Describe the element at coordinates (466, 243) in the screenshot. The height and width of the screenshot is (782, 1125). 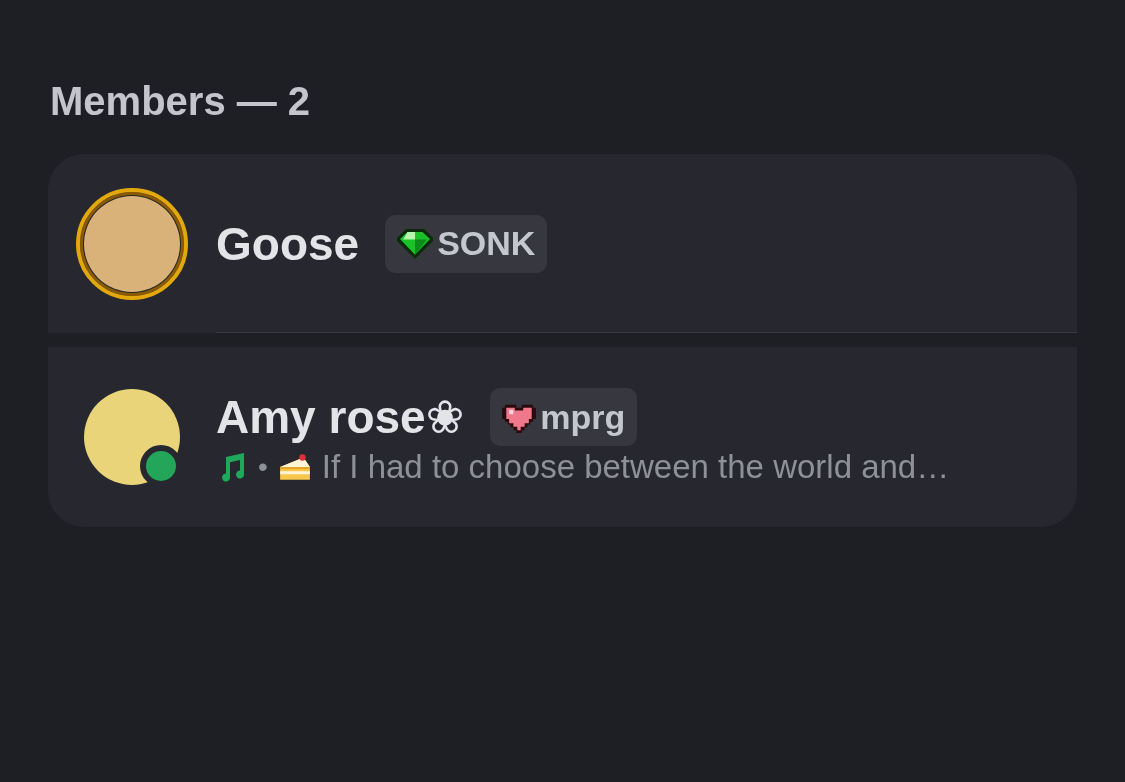
I see `tag-badge: SONK` at that location.